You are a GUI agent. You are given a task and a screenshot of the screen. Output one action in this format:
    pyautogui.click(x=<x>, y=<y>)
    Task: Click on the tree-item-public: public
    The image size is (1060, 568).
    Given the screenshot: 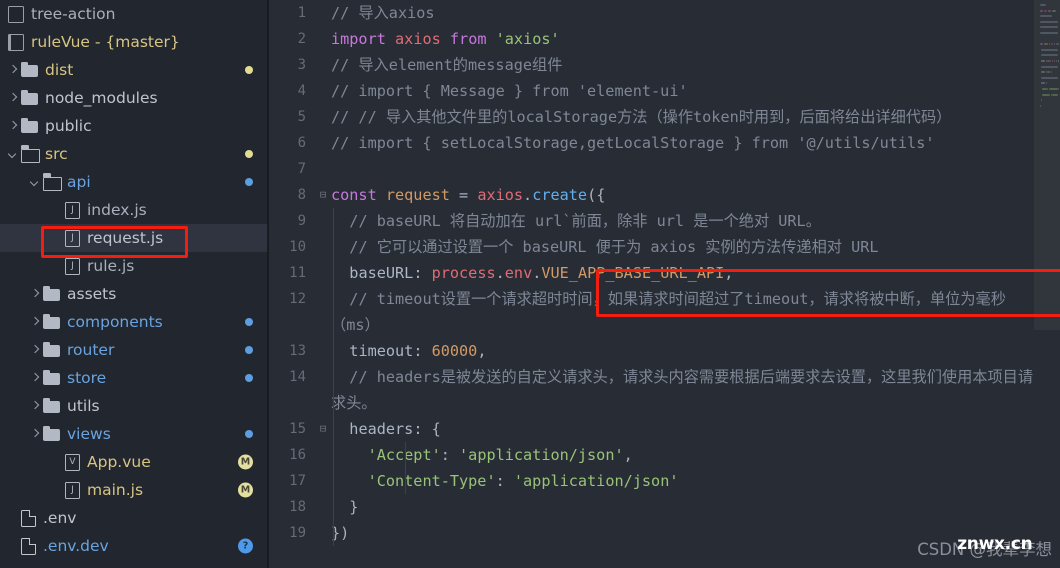 What is the action you would take?
    pyautogui.click(x=133, y=126)
    